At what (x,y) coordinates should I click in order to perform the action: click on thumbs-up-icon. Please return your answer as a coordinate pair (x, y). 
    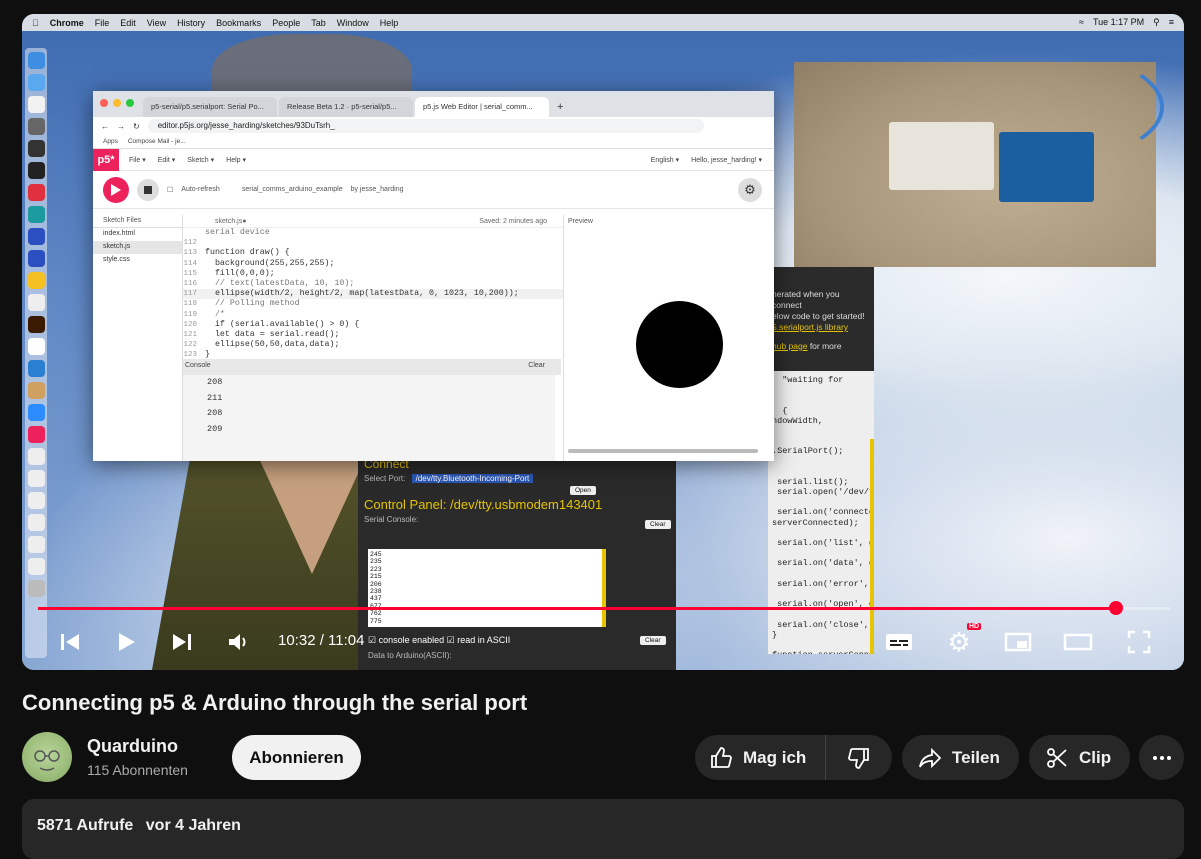
    Looking at the image, I should click on (721, 757).